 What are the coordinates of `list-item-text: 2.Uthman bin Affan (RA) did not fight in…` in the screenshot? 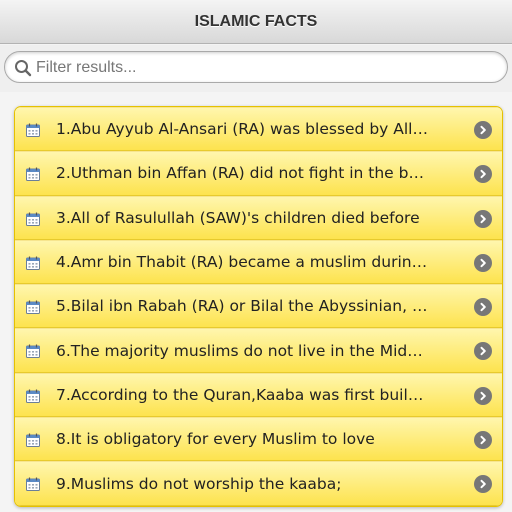 It's located at (242, 173).